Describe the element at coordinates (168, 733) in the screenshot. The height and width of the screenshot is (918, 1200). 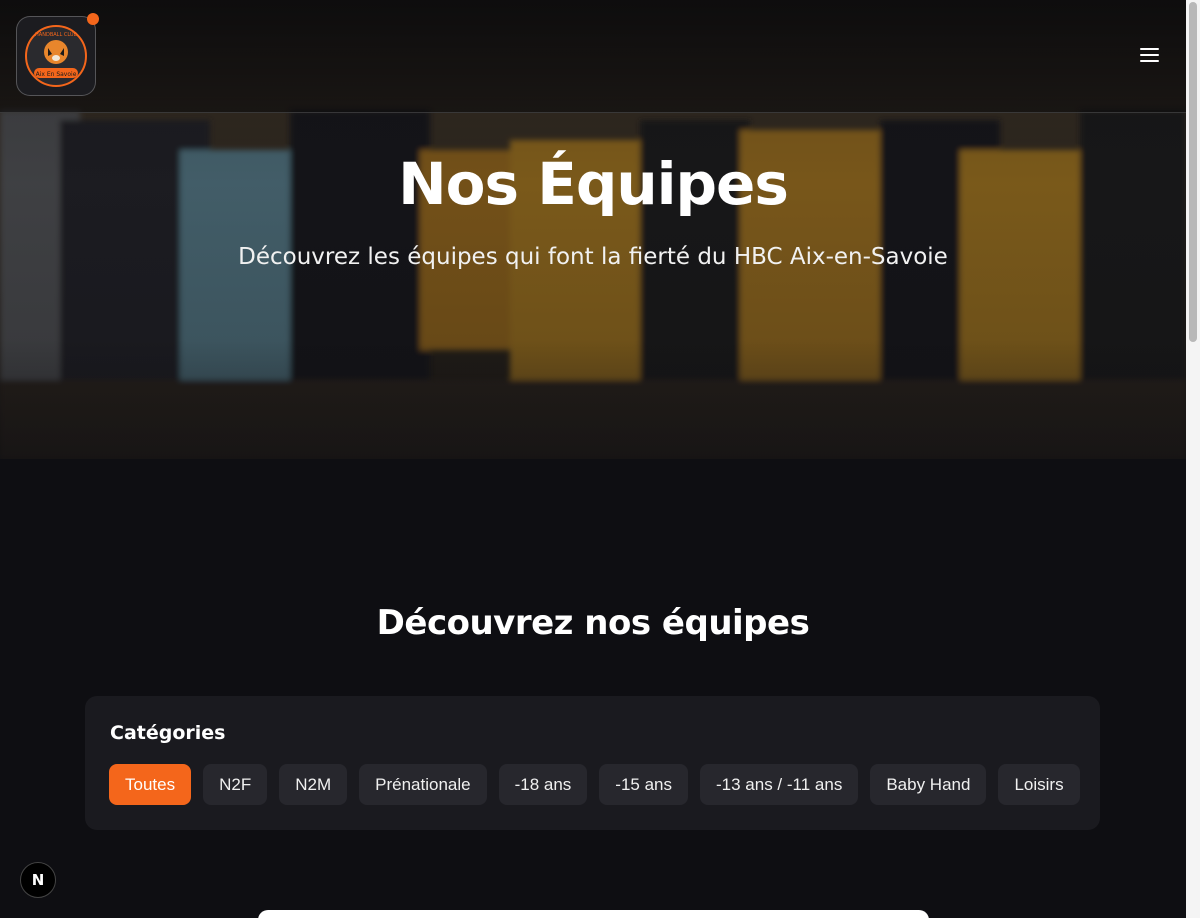
I see `filter-label: Catégories` at that location.